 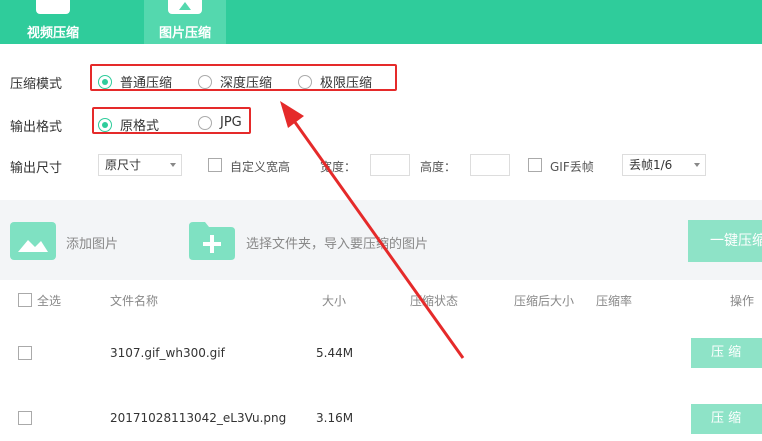 What do you see at coordinates (52, 33) in the screenshot?
I see `tab-label: 视频压缩` at bounding box center [52, 33].